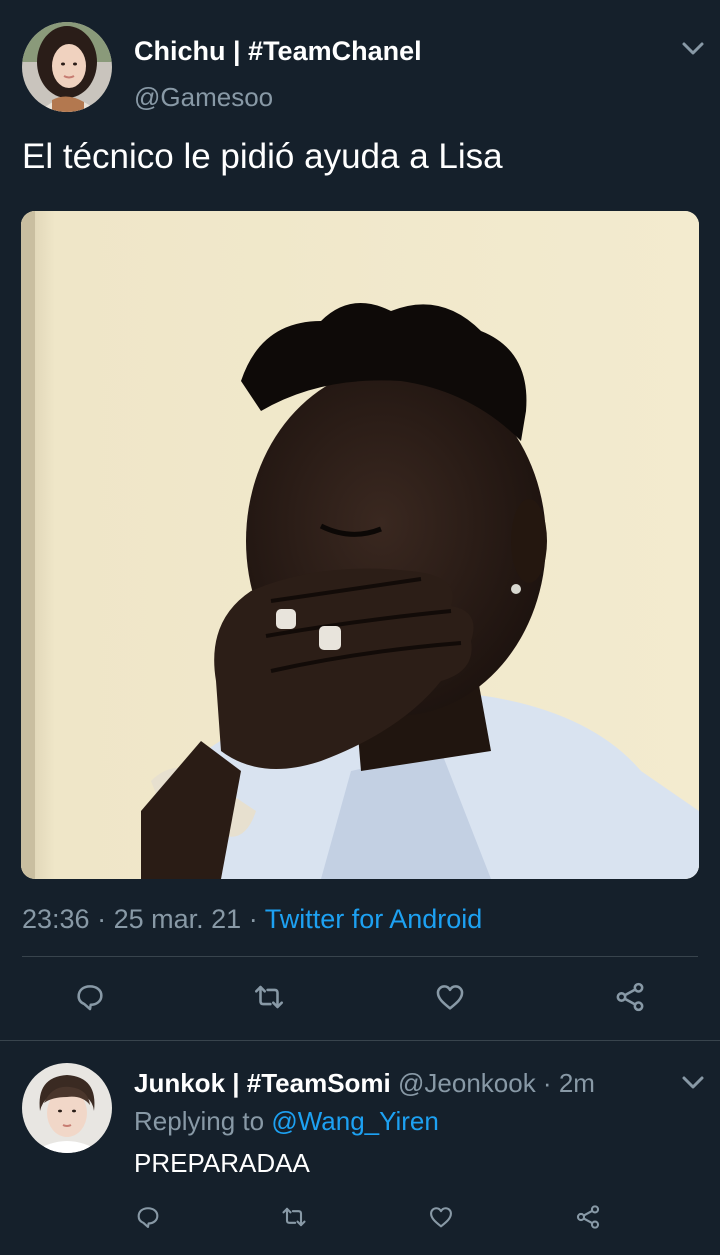 This screenshot has height=1255, width=720. I want to click on reply-author-avatar, so click(67, 1108).